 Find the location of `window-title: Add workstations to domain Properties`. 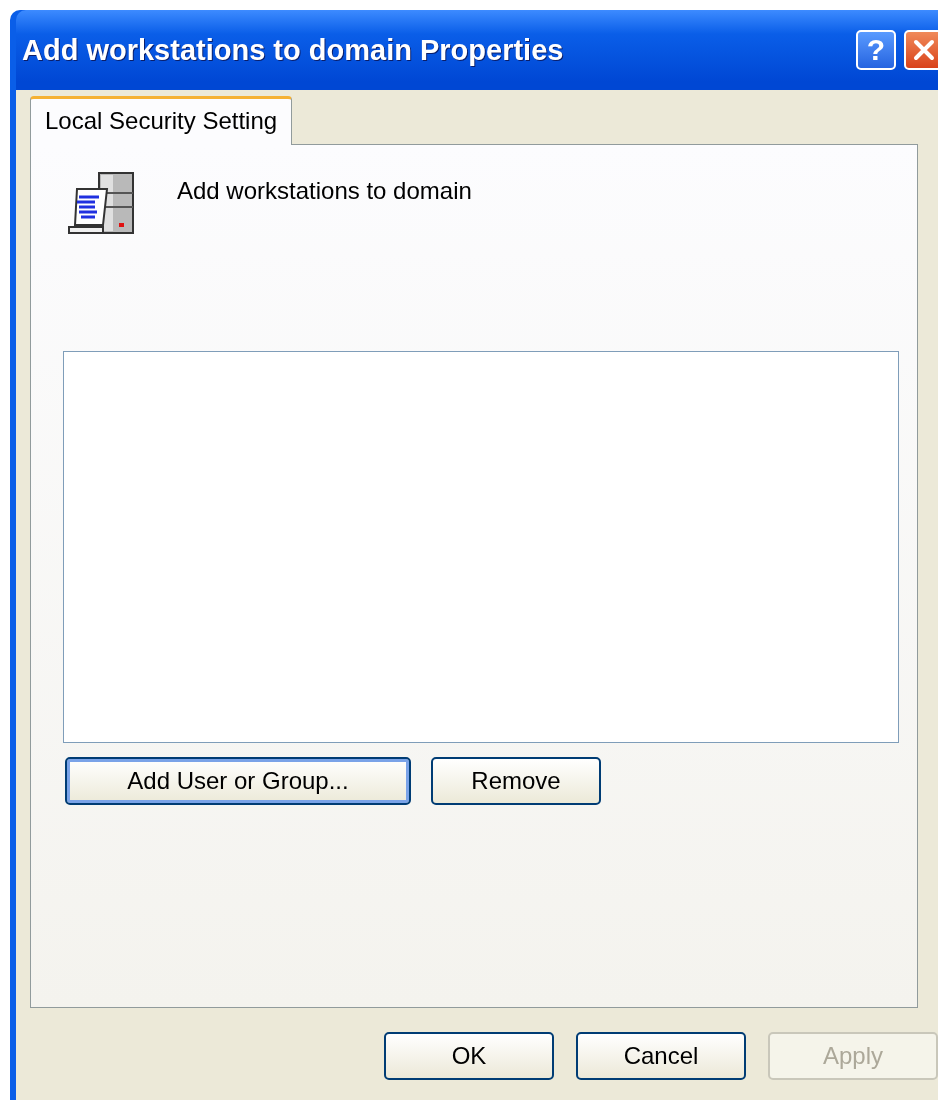

window-title: Add workstations to domain Properties is located at coordinates (293, 50).